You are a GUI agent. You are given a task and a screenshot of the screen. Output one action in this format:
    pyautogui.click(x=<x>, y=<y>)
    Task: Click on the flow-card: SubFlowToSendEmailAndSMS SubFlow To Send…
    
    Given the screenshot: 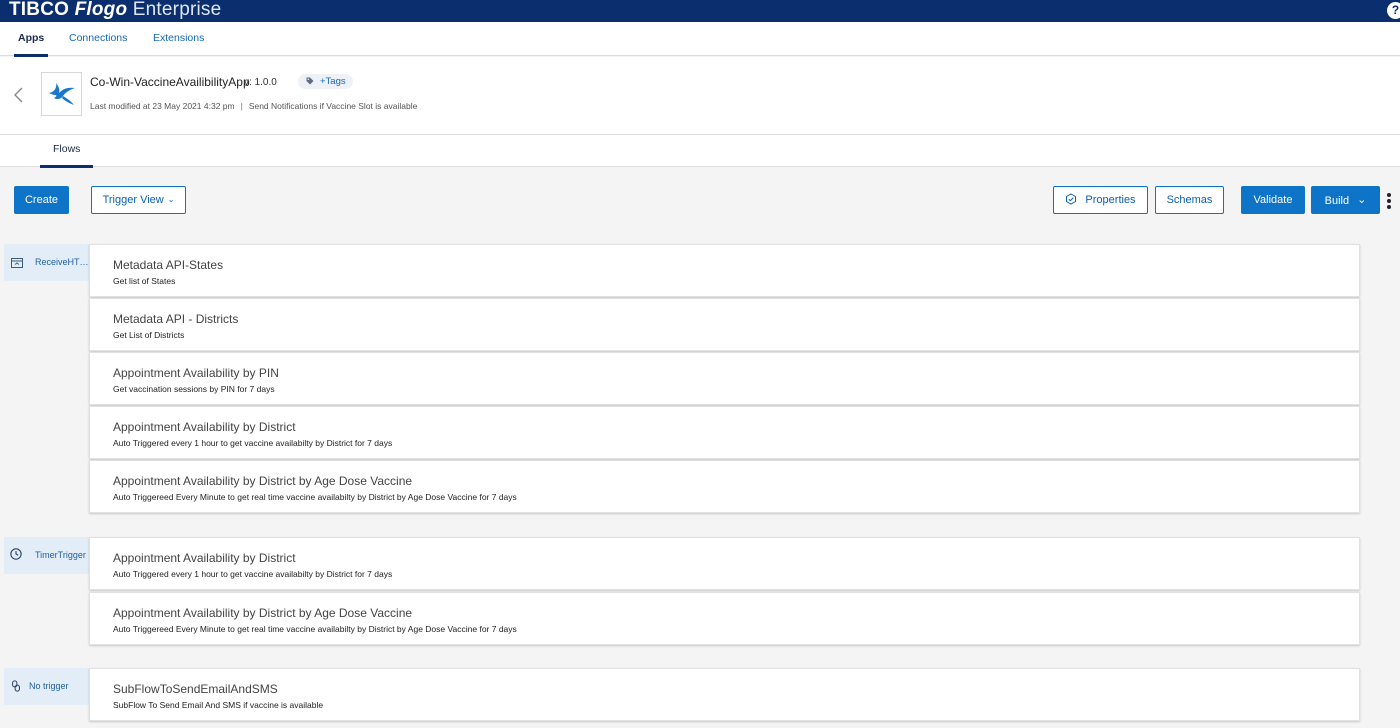 What is the action you would take?
    pyautogui.click(x=724, y=694)
    